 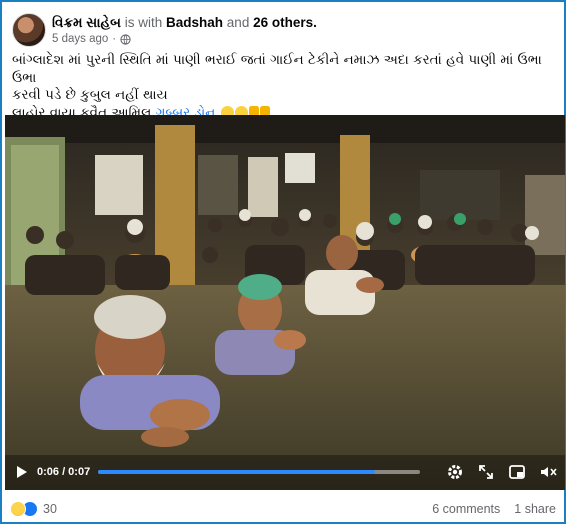 I want to click on haha-reaction-icon, so click(x=18, y=509).